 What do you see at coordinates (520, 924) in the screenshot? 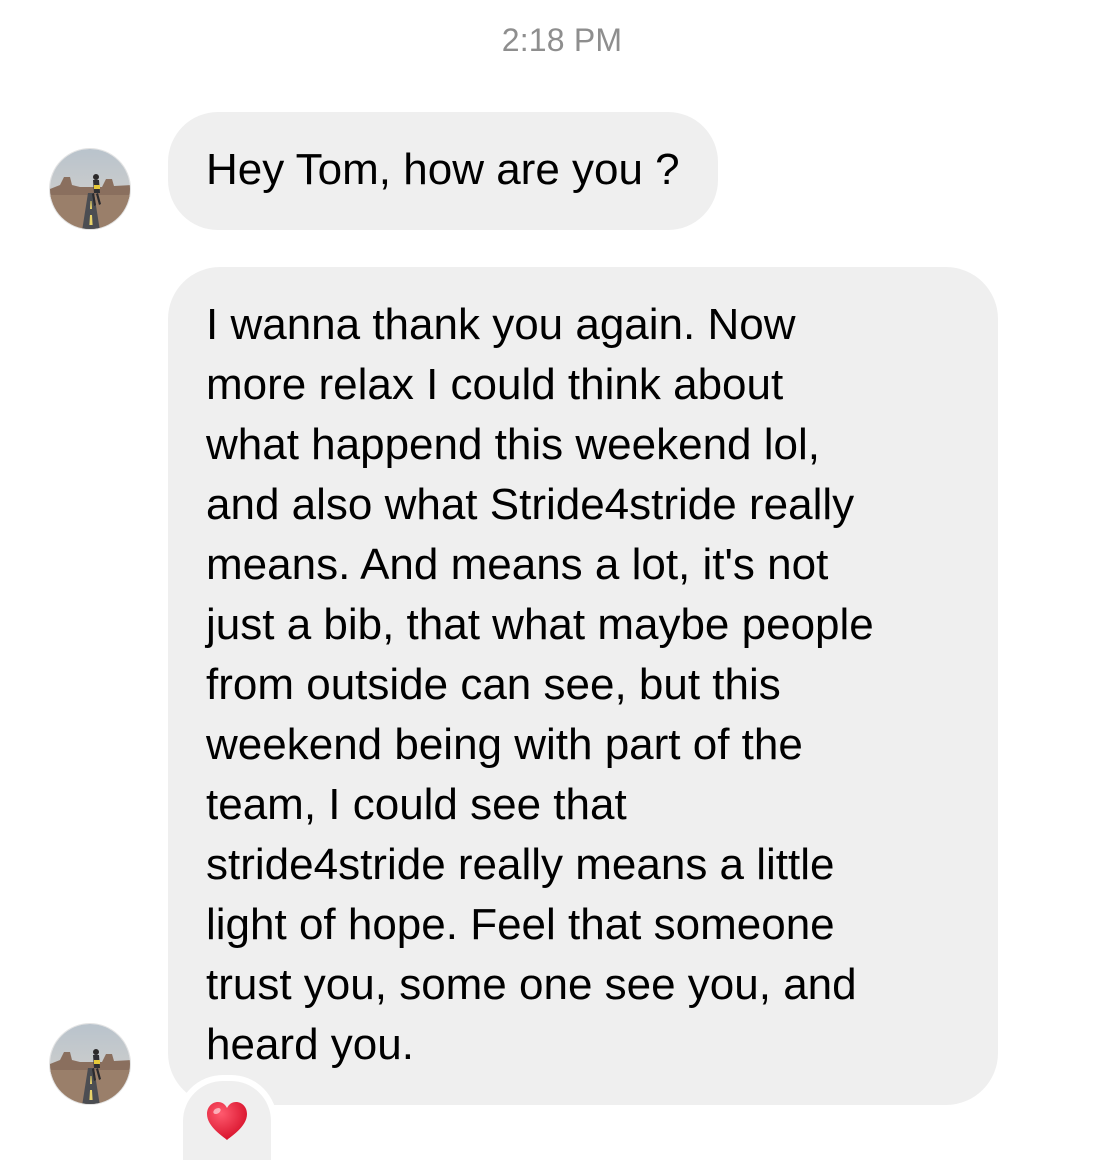
I see `message-line: light of hope. Feel that someone` at bounding box center [520, 924].